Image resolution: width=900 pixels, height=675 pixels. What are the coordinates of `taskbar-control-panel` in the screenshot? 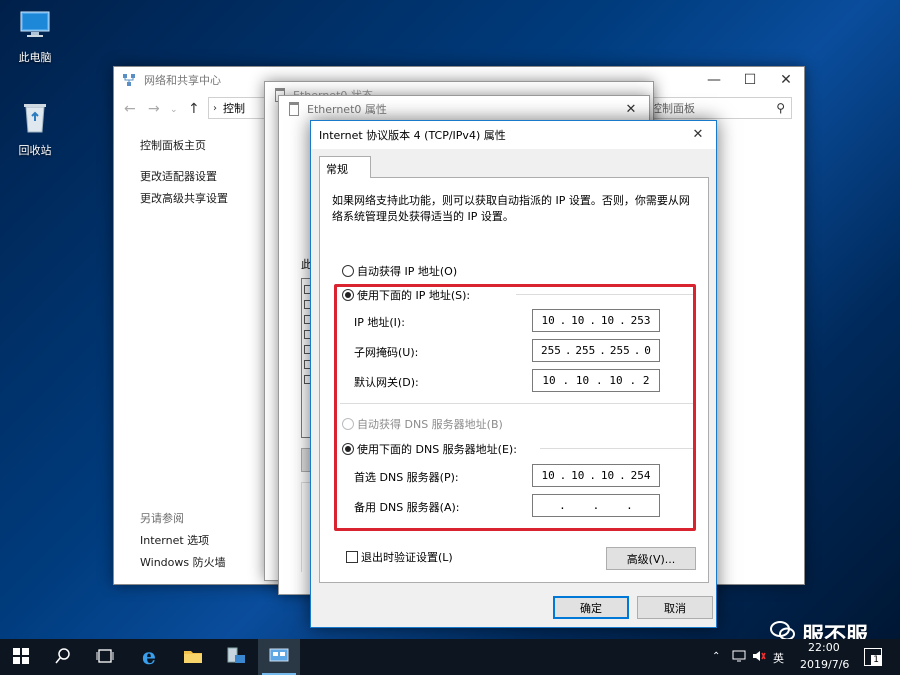 It's located at (279, 657).